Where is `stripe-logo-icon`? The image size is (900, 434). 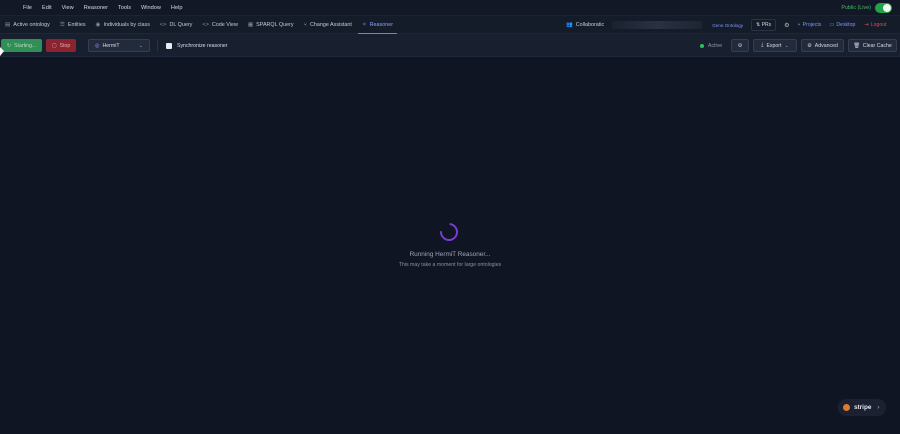 stripe-logo-icon is located at coordinates (846, 407).